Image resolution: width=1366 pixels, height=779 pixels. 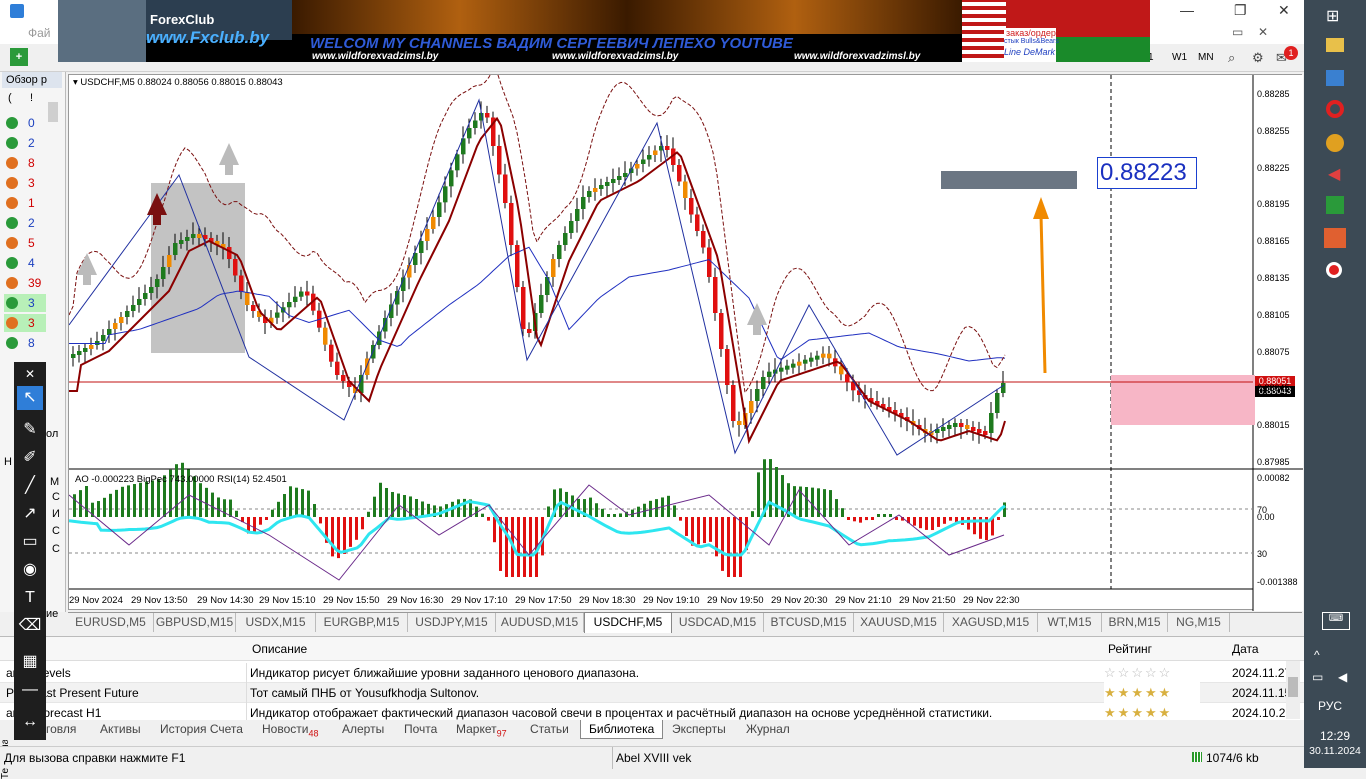 What do you see at coordinates (30, 662) in the screenshot?
I see `checker-icon: ▦` at bounding box center [30, 662].